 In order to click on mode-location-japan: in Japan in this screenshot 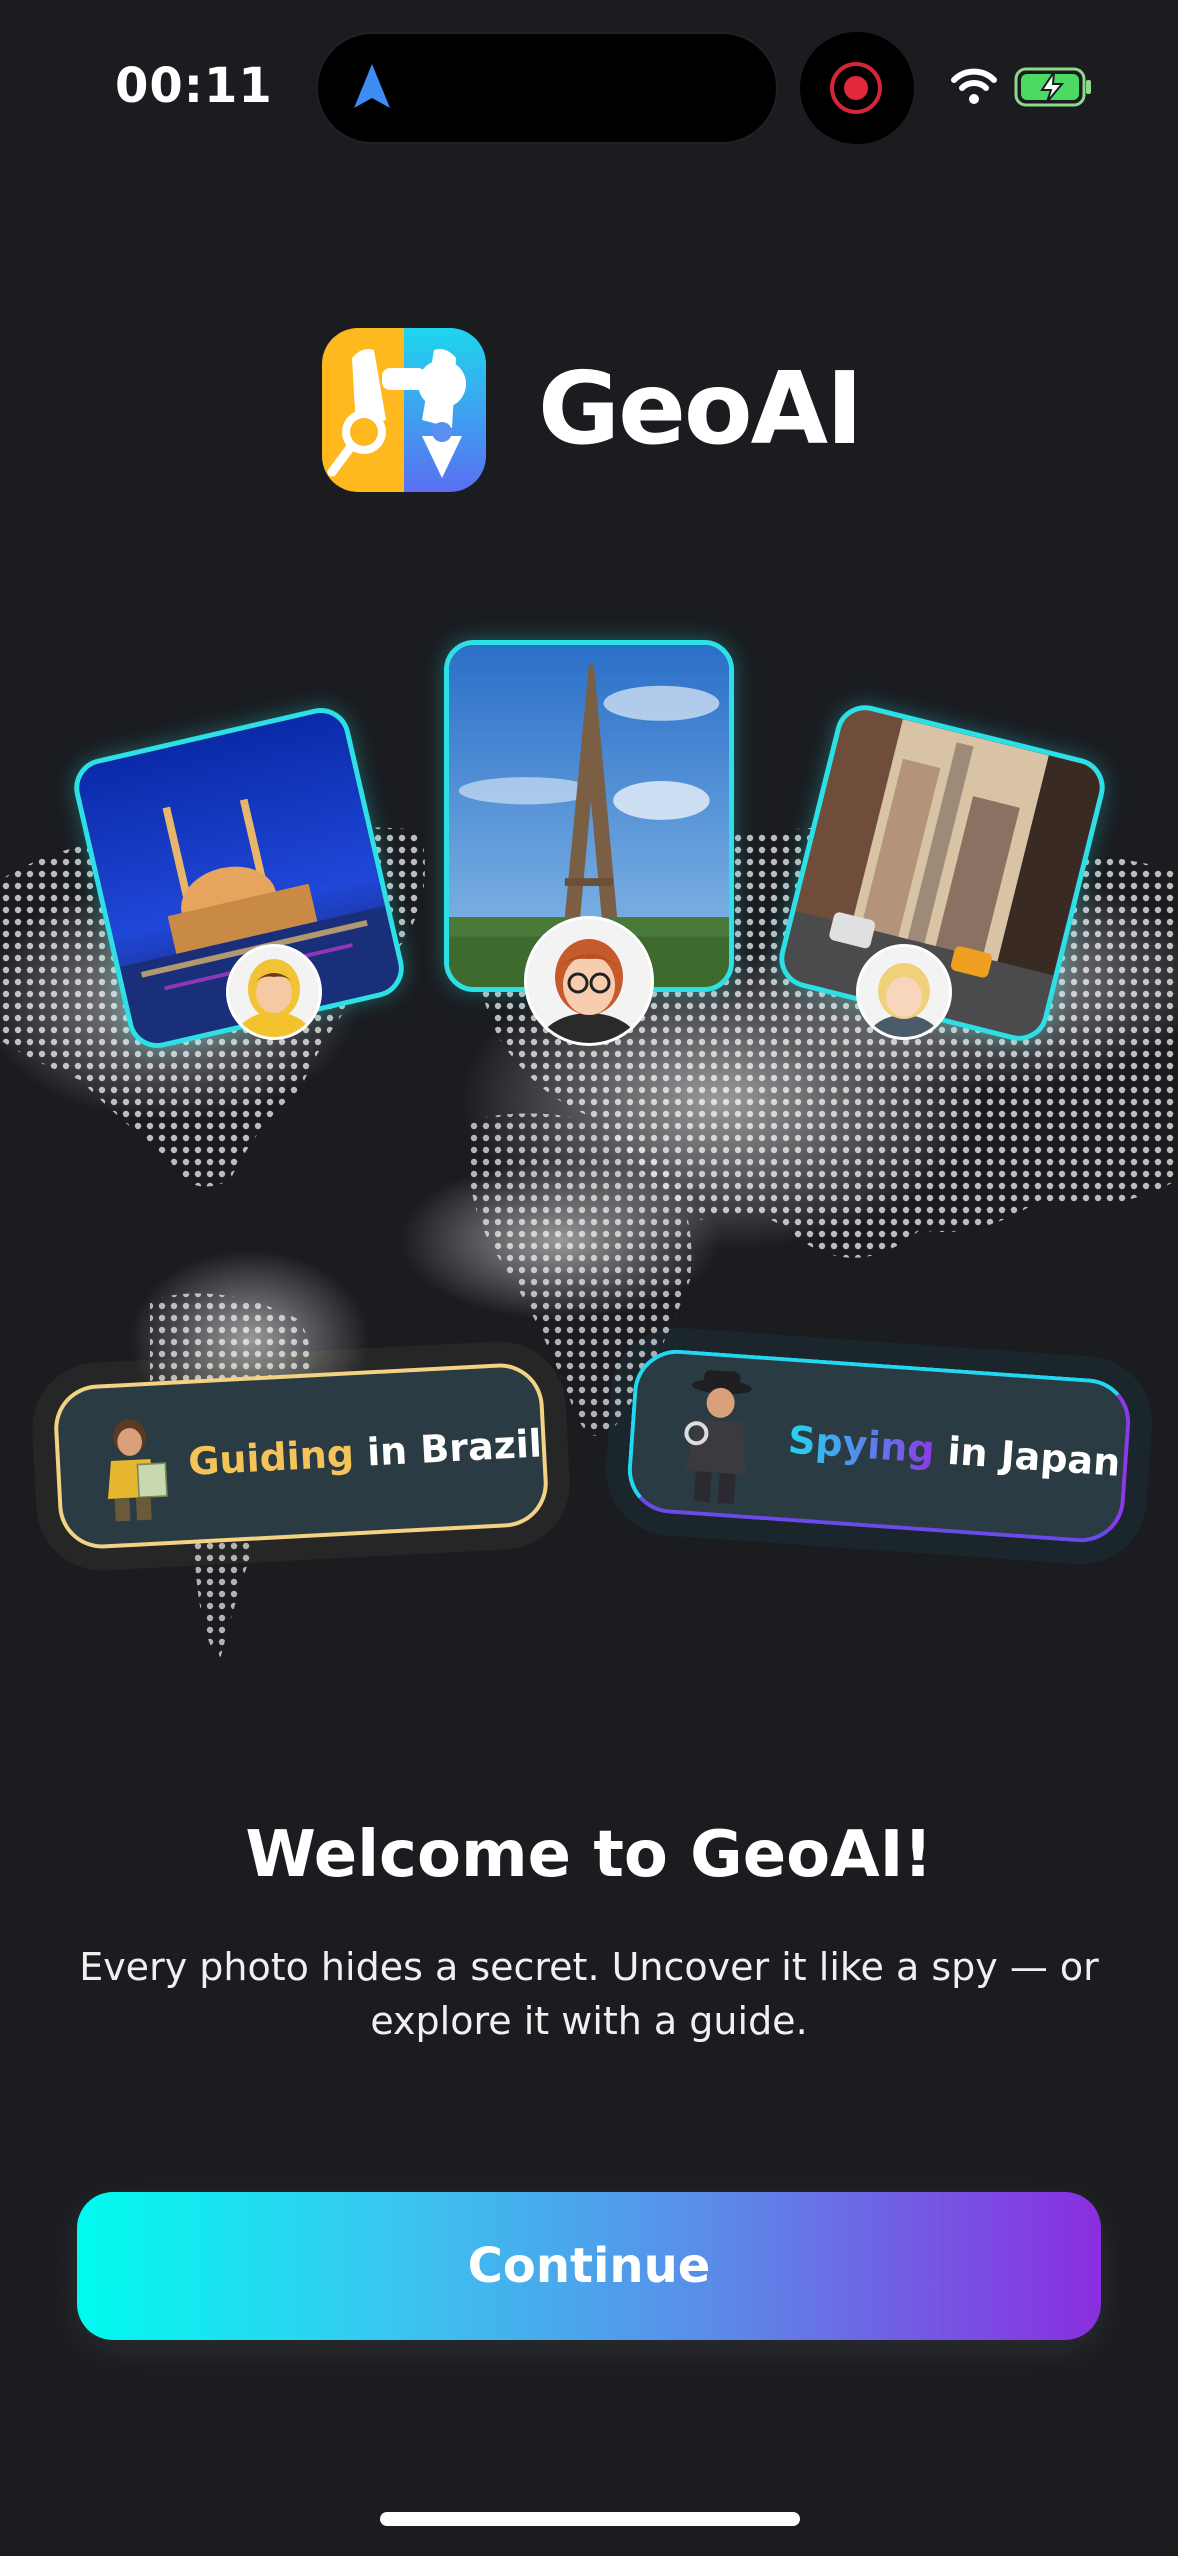, I will do `click(1027, 1456)`.